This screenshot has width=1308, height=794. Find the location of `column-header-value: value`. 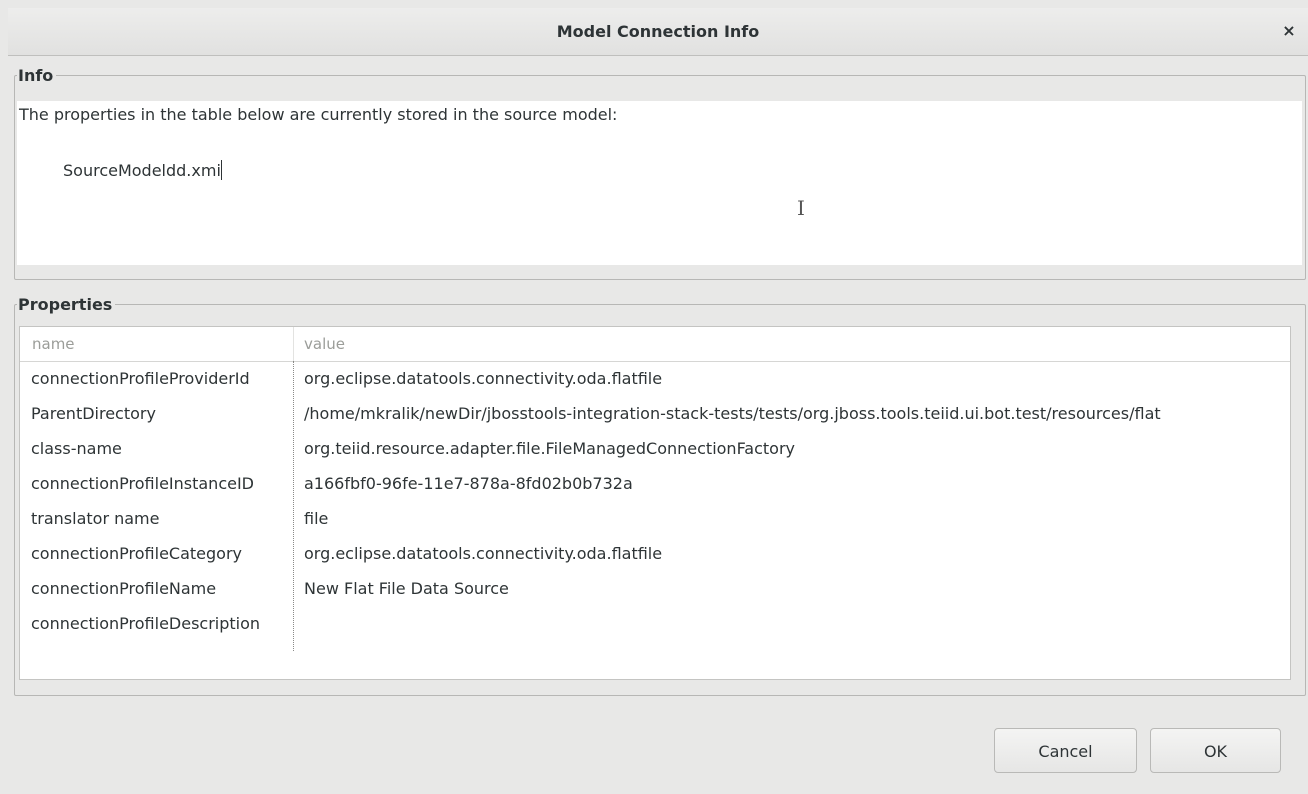

column-header-value: value is located at coordinates (324, 344).